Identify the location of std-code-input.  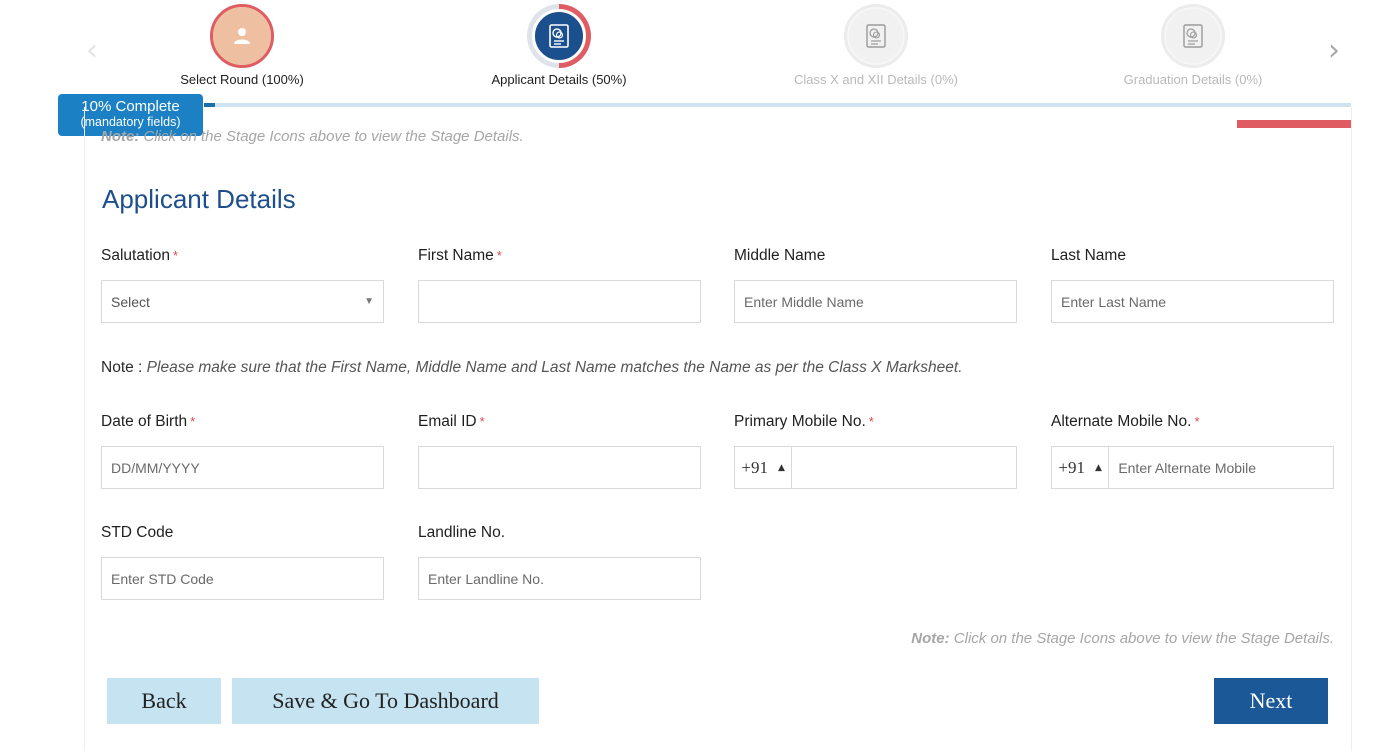
(242, 578).